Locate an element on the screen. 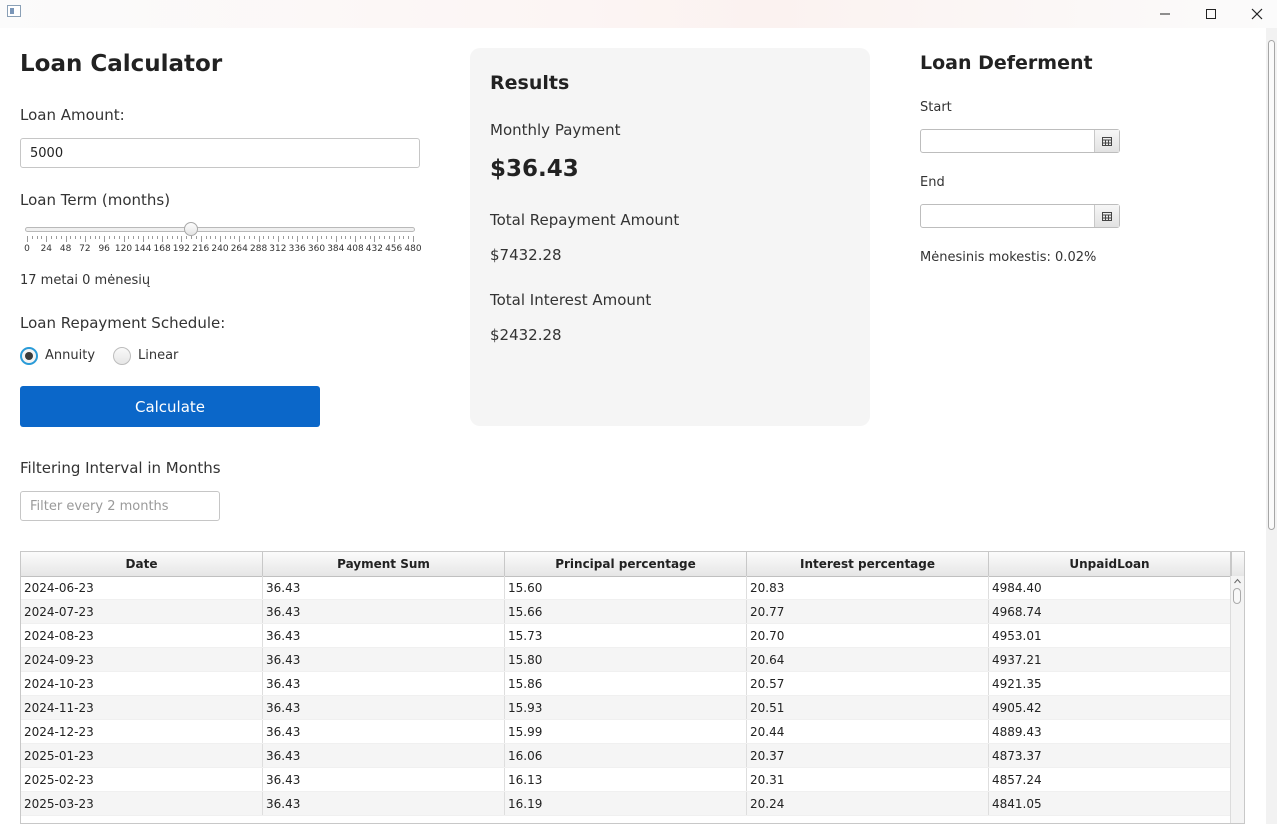  linear-label: Linear is located at coordinates (158, 355).